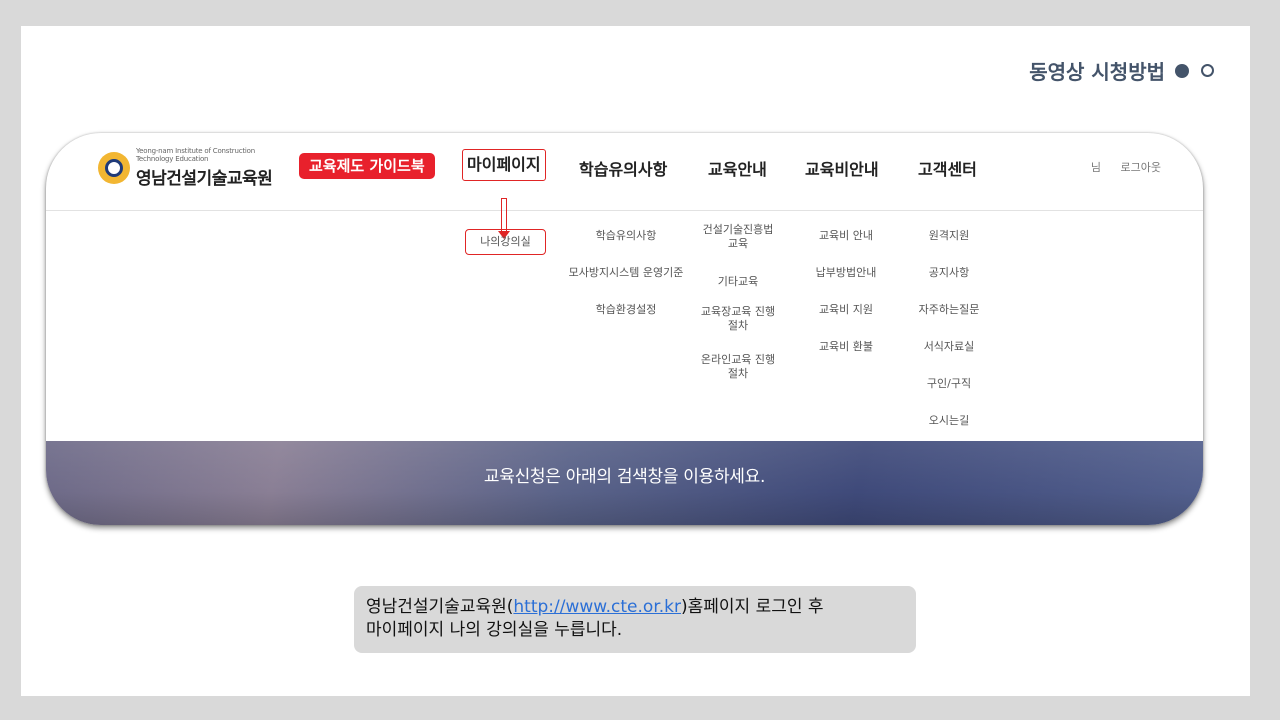 This screenshot has width=1280, height=720. Describe the element at coordinates (504, 165) in the screenshot. I see `nav-mypage: 마이페이지` at that location.